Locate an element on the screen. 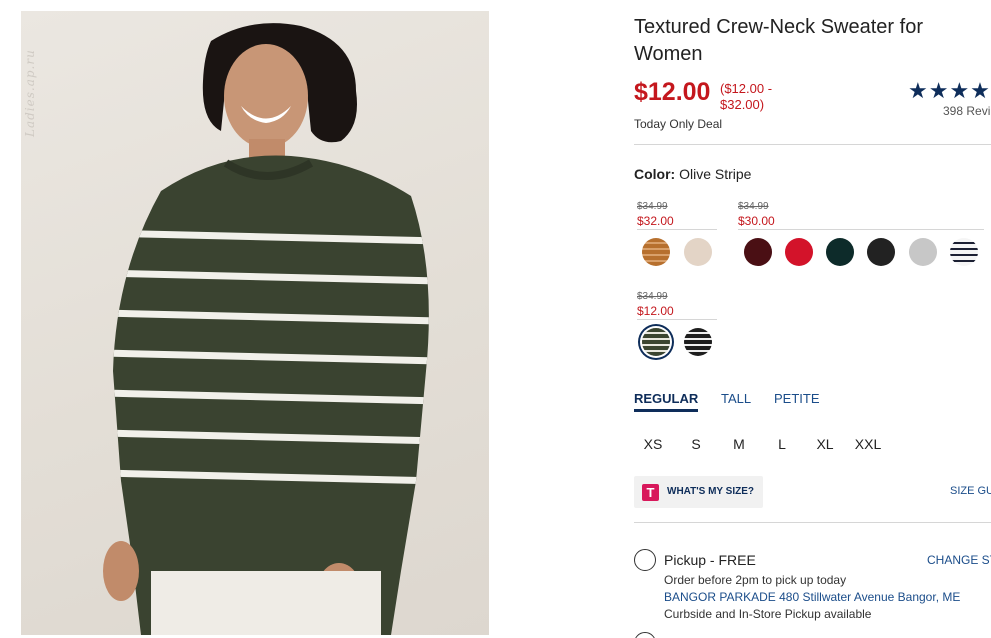 Image resolution: width=991 pixels, height=638 pixels. rating-stars: ★★★★ is located at coordinates (949, 91).